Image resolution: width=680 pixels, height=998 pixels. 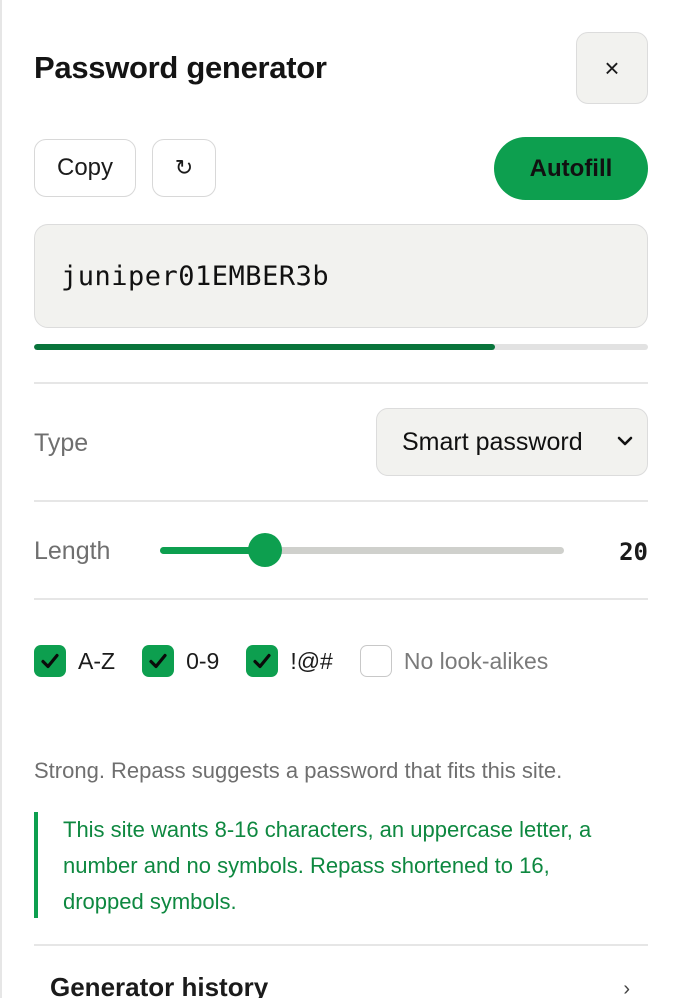 I want to click on option-label: No look-alikes, so click(x=476, y=660).